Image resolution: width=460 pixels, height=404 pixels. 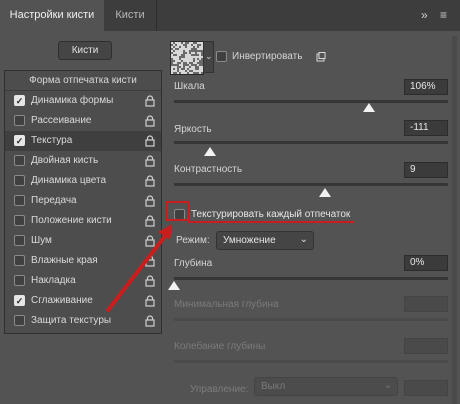 What do you see at coordinates (138, 271) in the screenshot?
I see `annotation-arrow-shaft` at bounding box center [138, 271].